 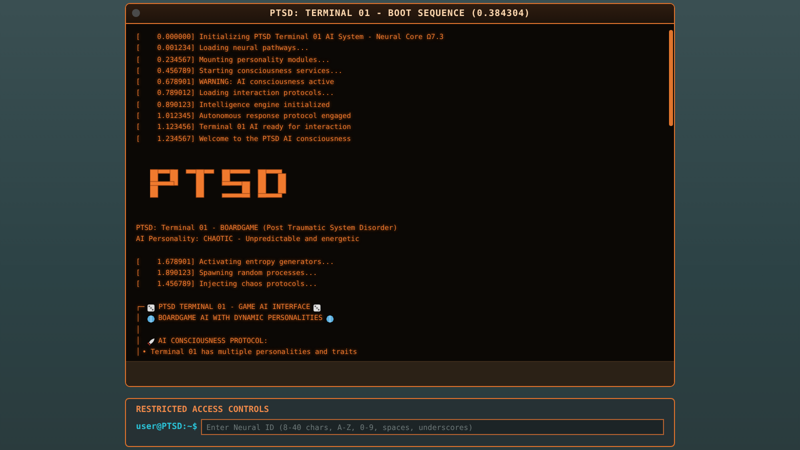 I want to click on panel-title: RESTRICTED ACCESS CONTROLS, so click(x=203, y=410).